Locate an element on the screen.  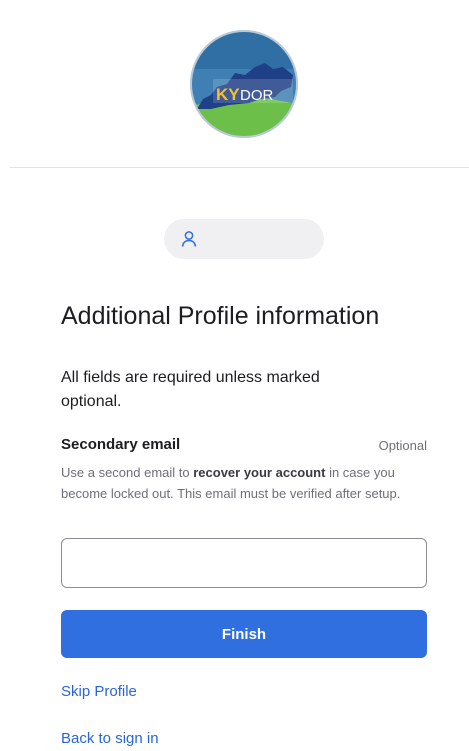
page-title: Additional Profile information is located at coordinates (220, 316).